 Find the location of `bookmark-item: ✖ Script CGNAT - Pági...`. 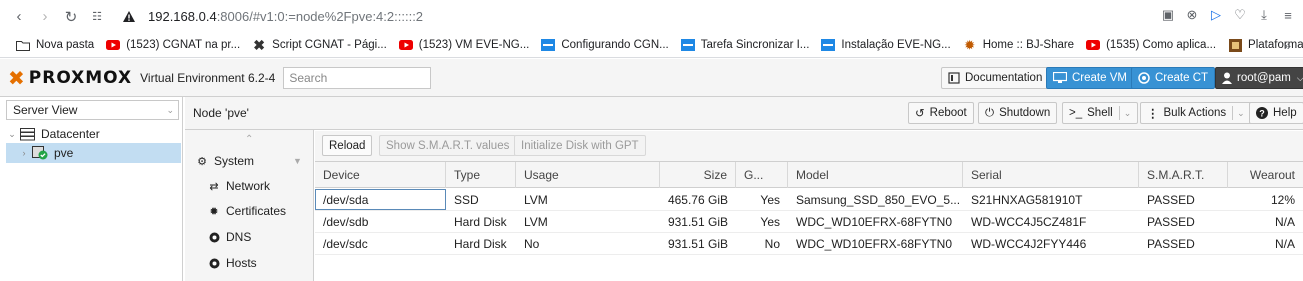

bookmark-item: ✖ Script CGNAT - Pági... is located at coordinates (319, 45).